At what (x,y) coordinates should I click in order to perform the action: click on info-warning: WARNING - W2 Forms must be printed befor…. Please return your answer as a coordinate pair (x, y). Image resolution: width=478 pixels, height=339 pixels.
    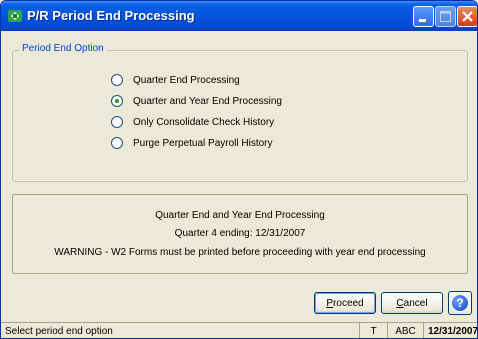
    Looking at the image, I should click on (240, 252).